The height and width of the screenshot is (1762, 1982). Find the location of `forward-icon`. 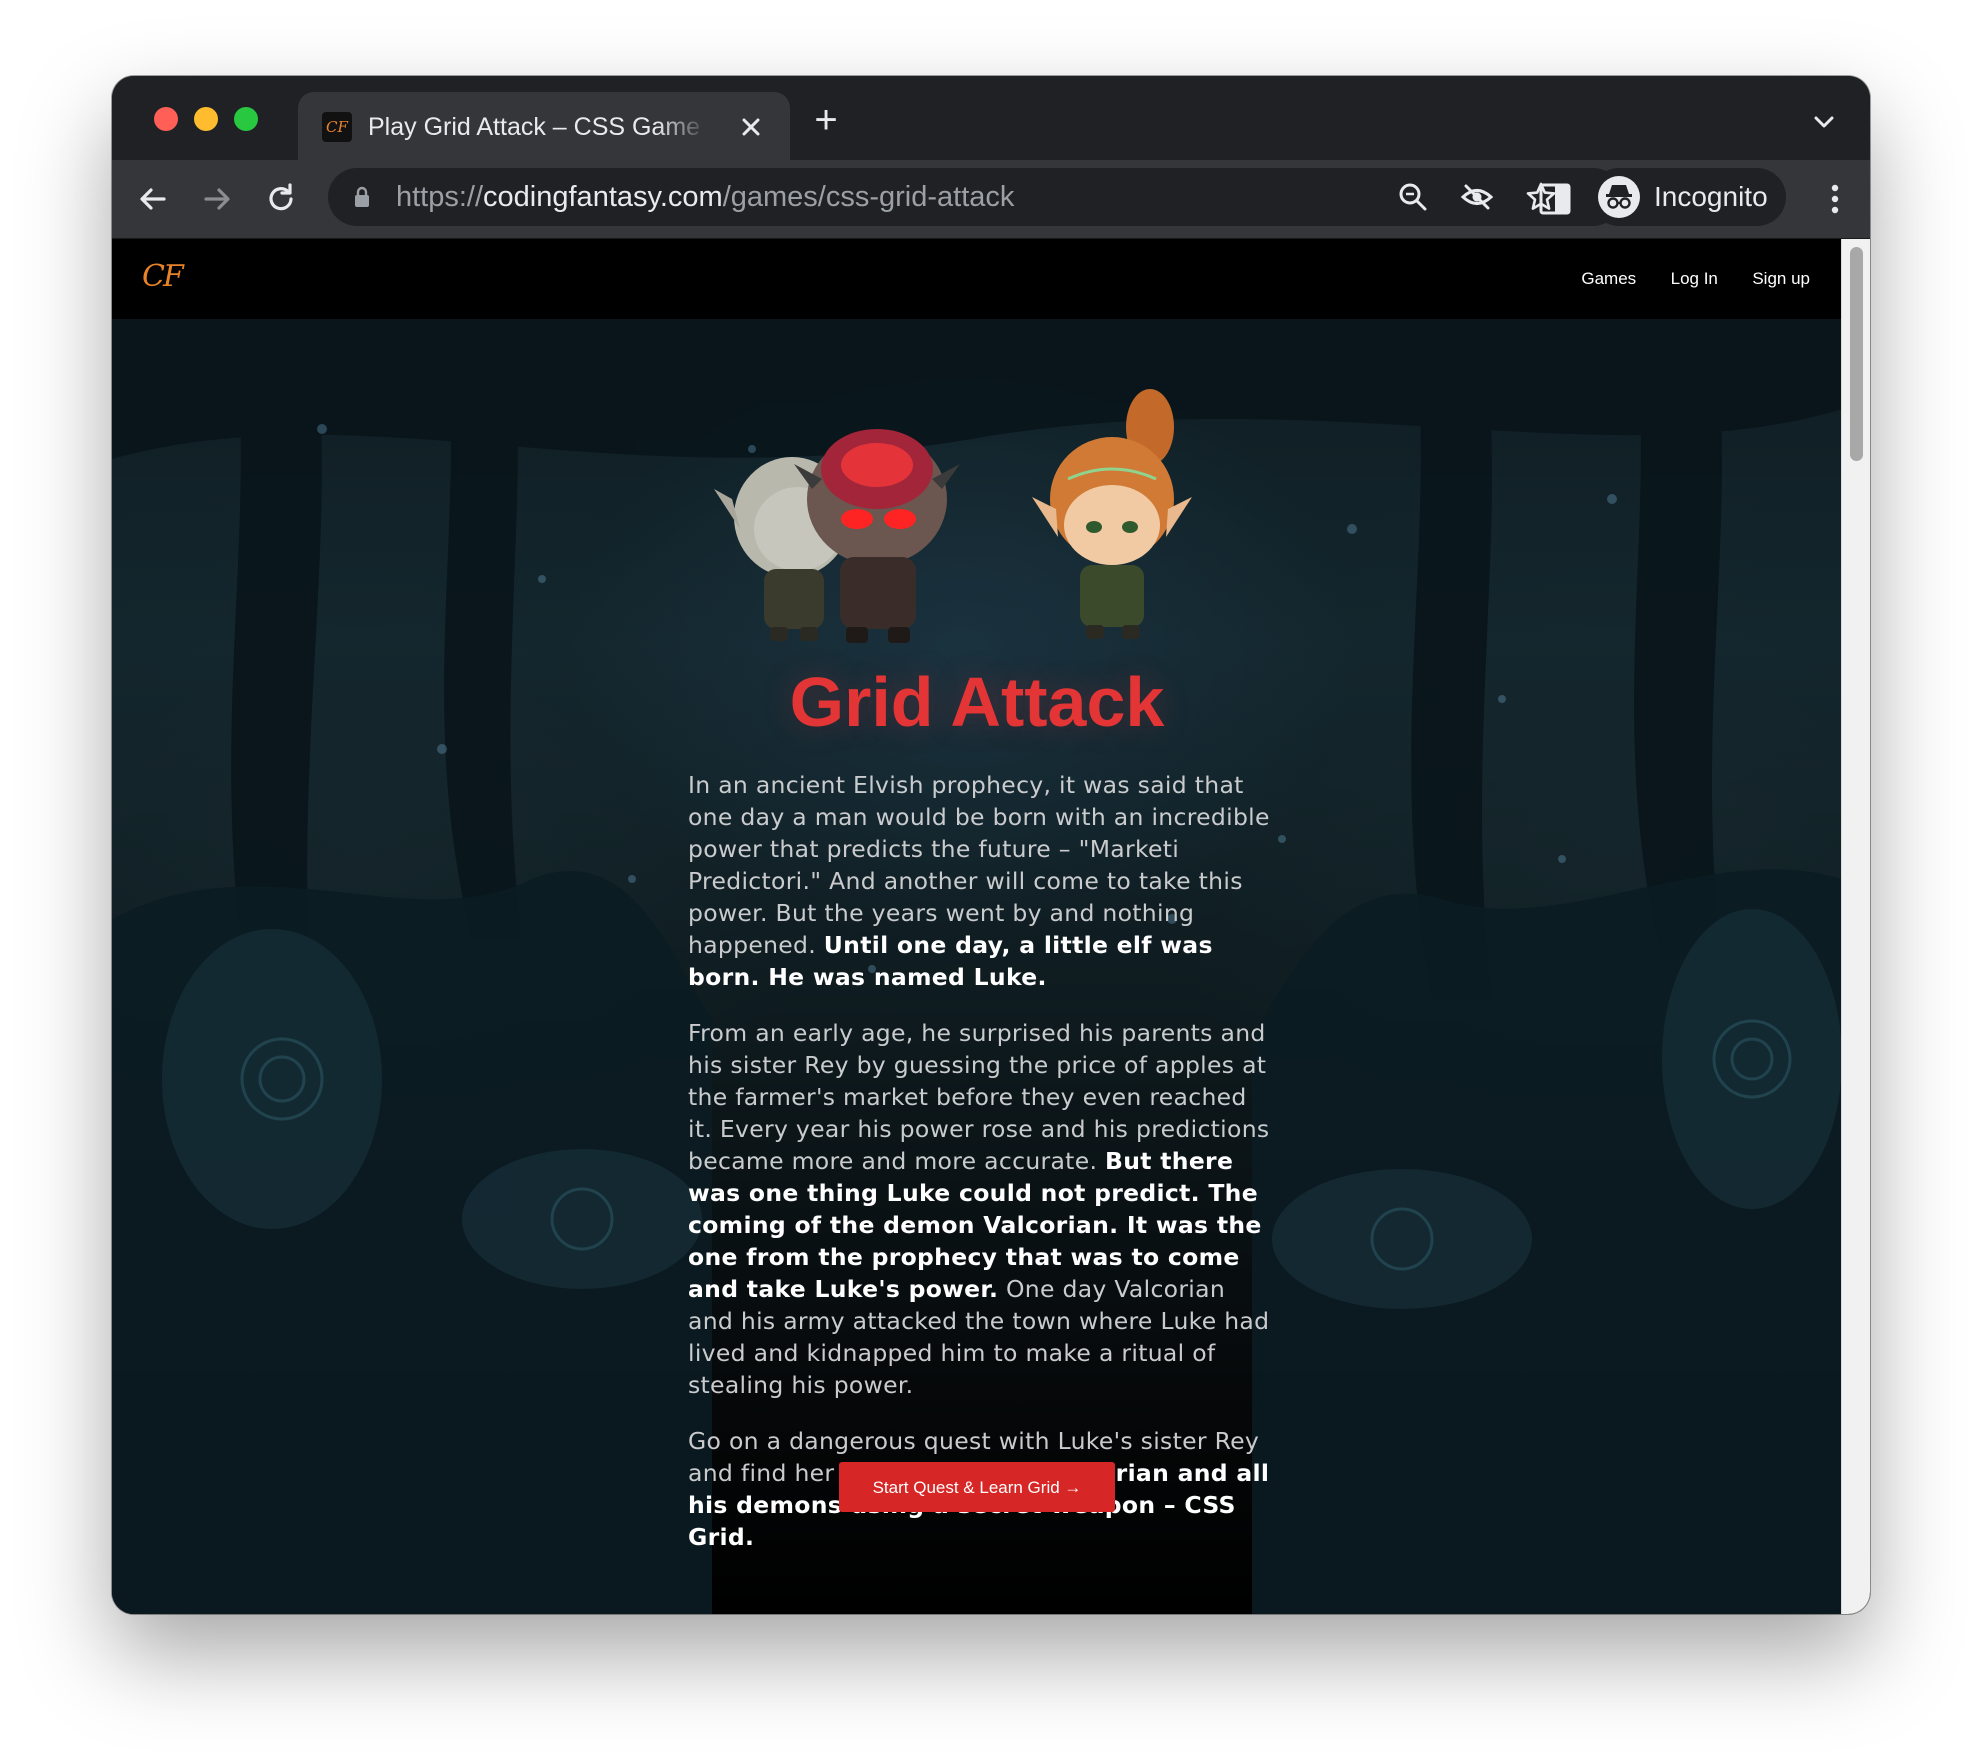

forward-icon is located at coordinates (217, 199).